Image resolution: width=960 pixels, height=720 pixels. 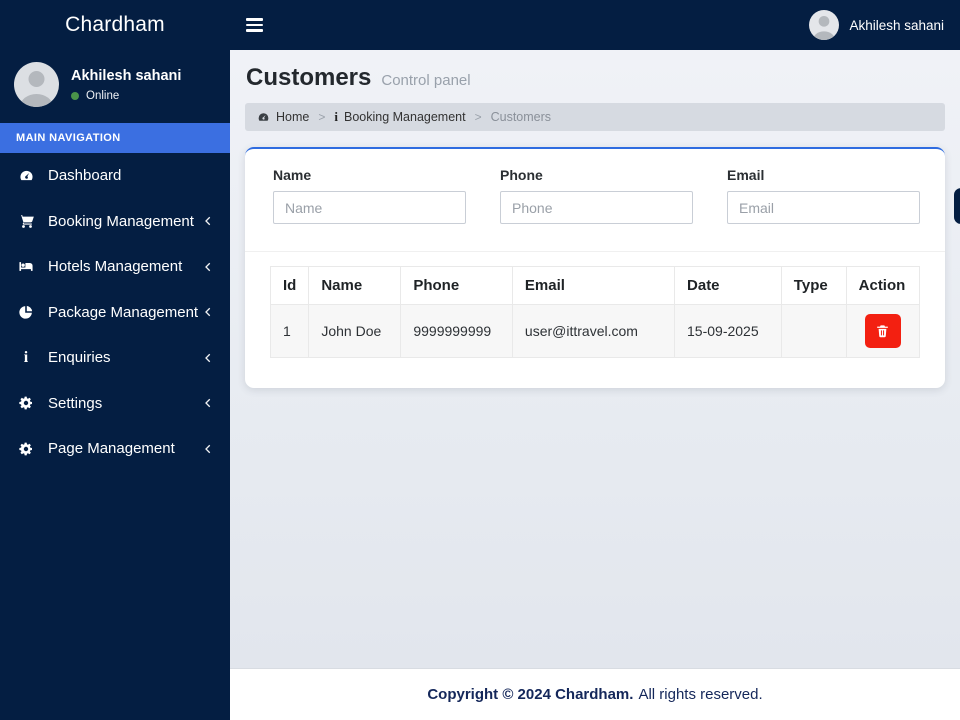 I want to click on customers-table: Id Name Phone Email Date Type Action 1 J, so click(x=595, y=312).